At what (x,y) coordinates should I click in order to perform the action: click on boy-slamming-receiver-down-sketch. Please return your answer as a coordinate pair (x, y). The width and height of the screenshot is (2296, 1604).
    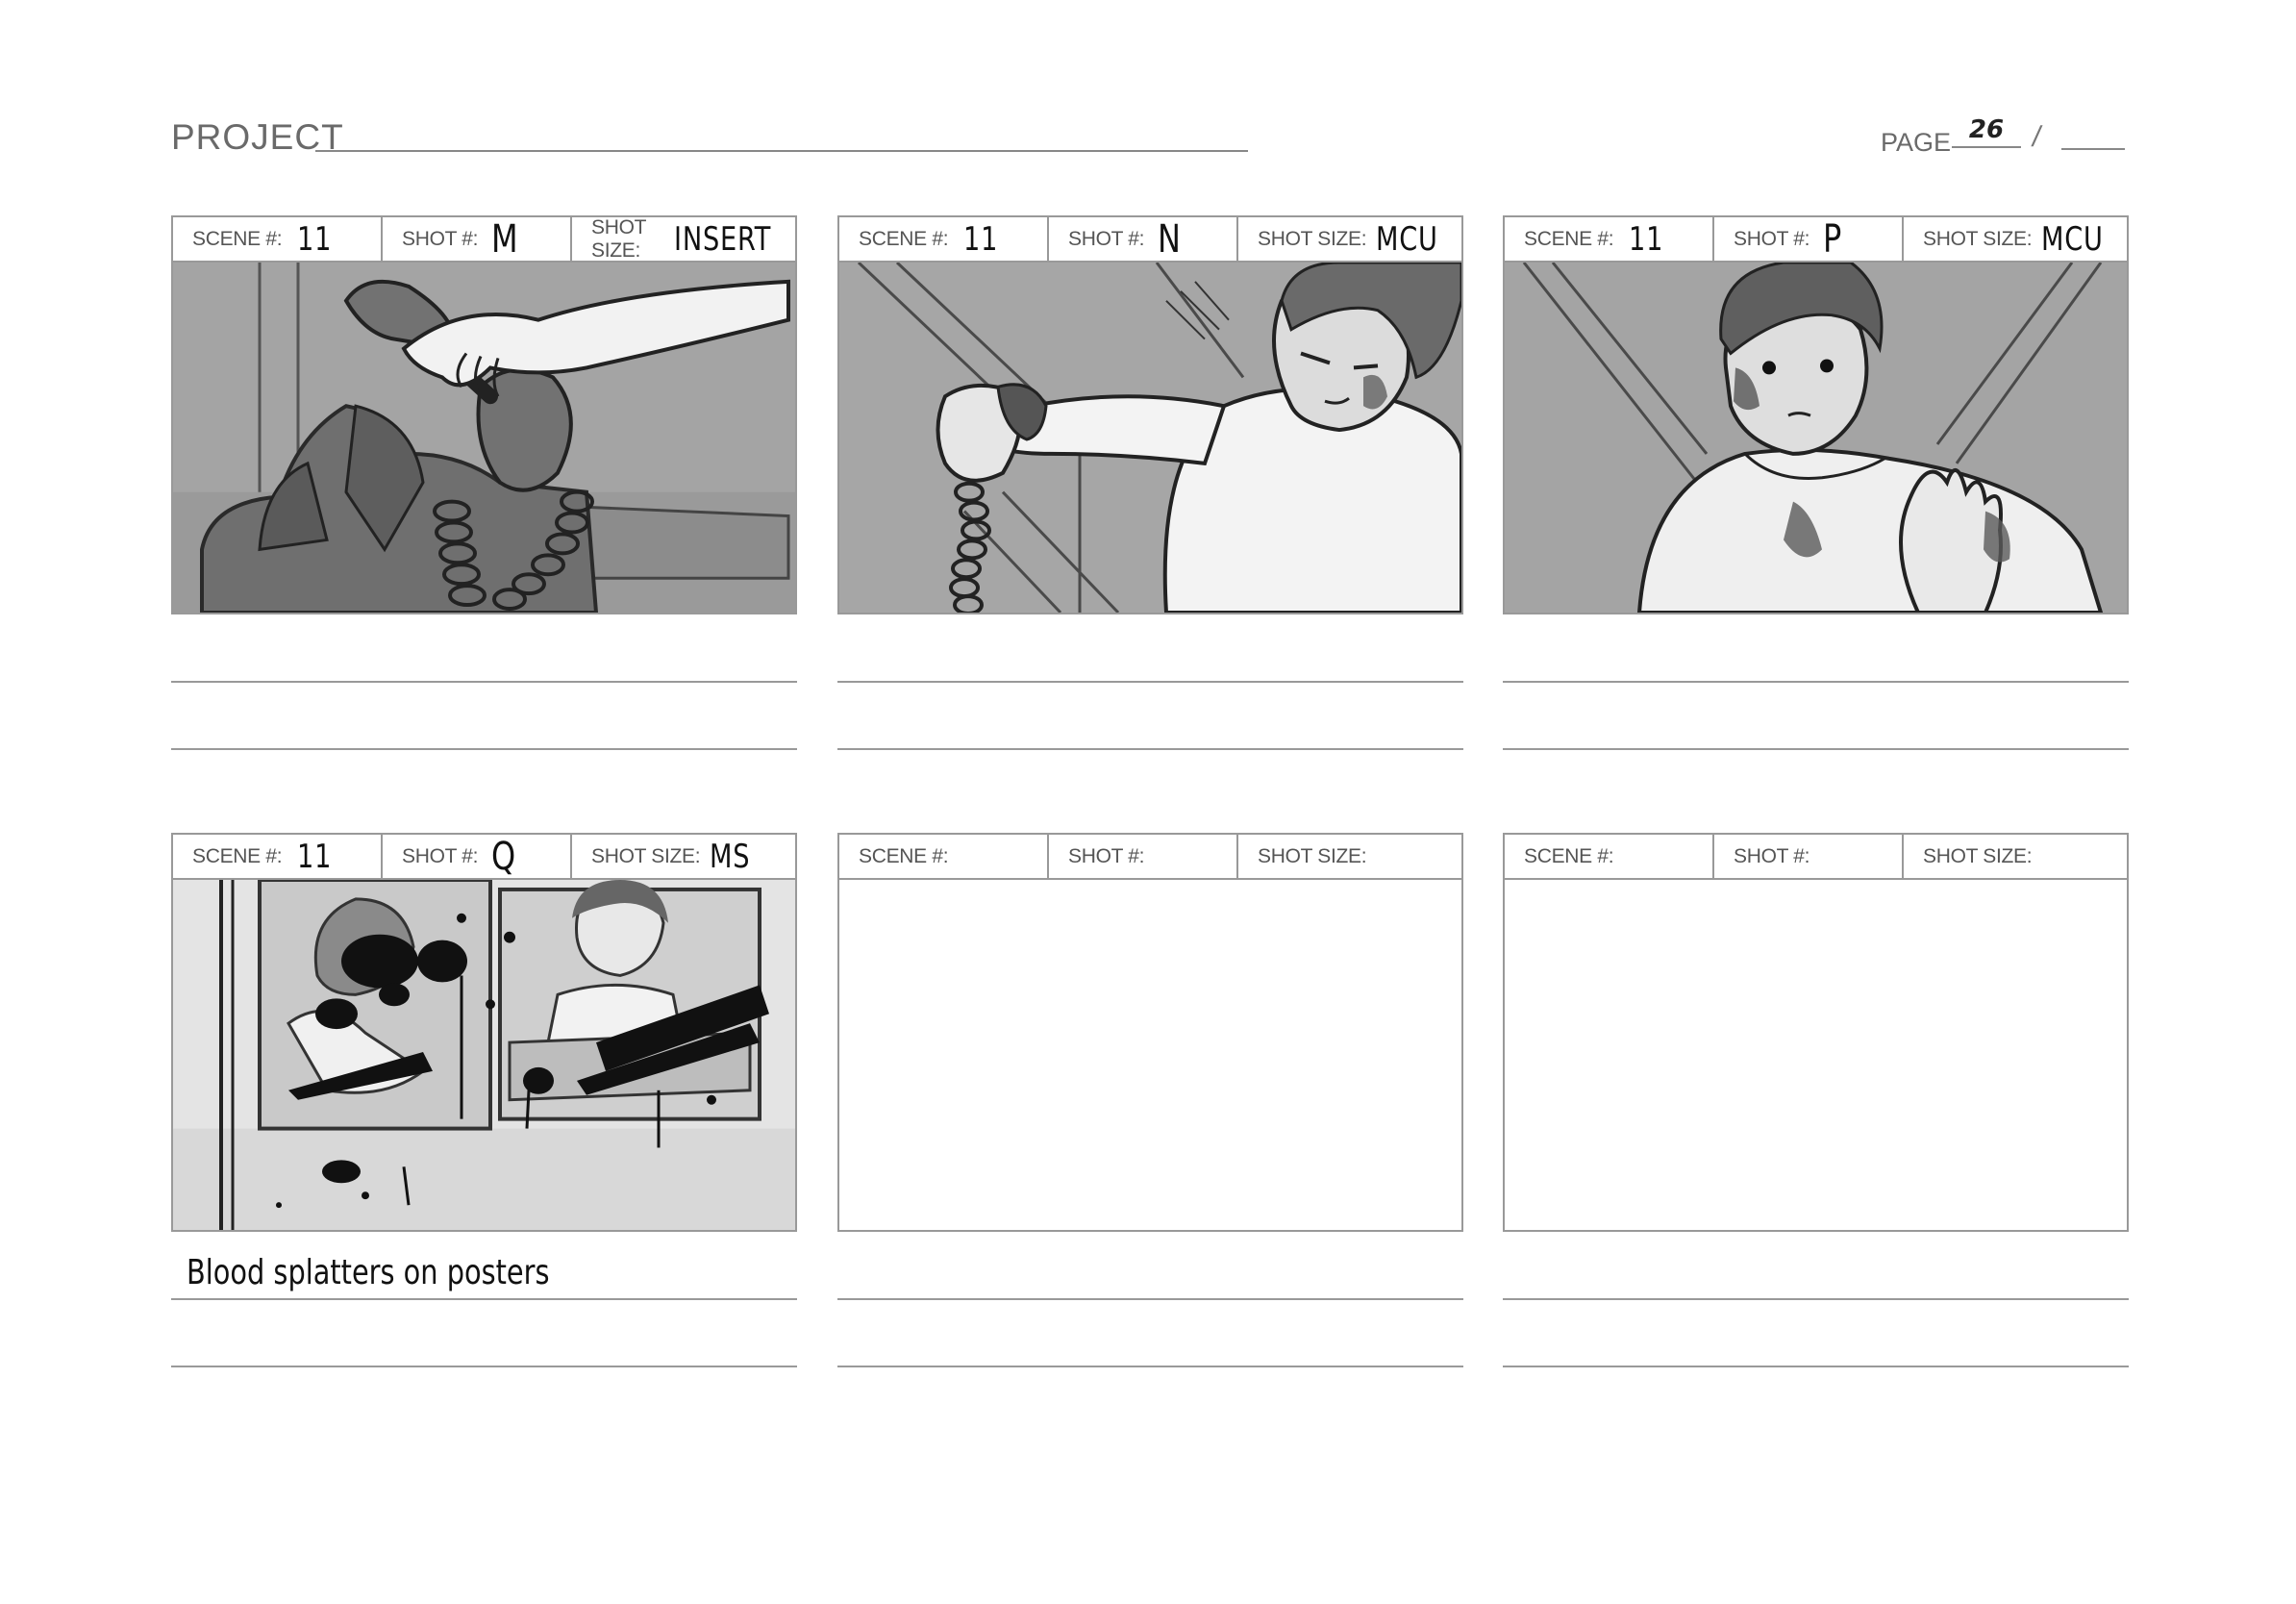
    Looking at the image, I should click on (1150, 438).